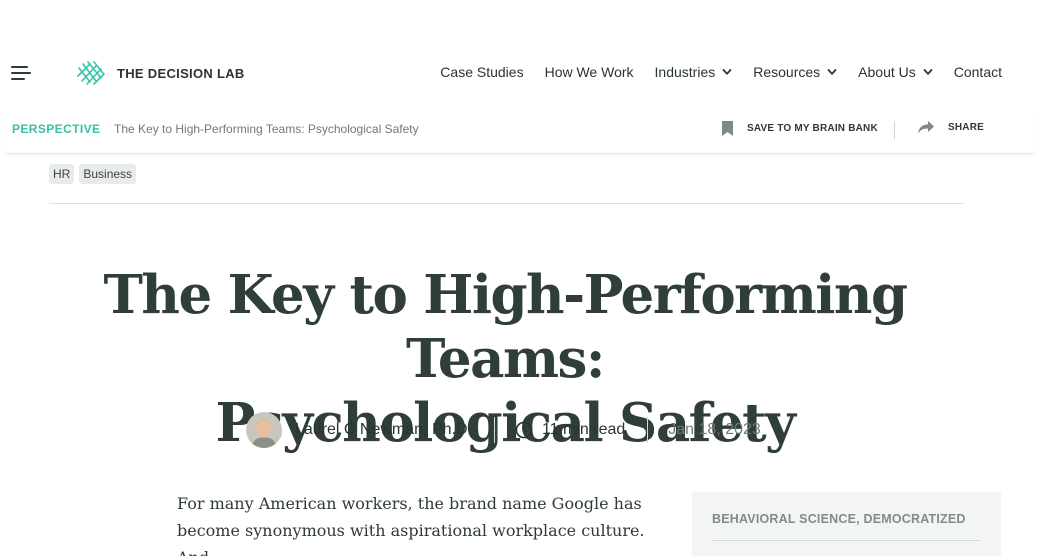 The width and height of the screenshot is (1058, 556). I want to click on nav-resources: Resources, so click(795, 72).